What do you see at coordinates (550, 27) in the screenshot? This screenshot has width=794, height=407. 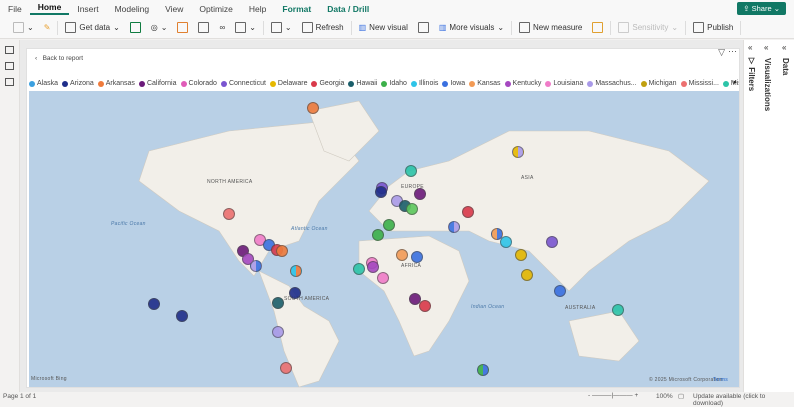 I see `new-measure-button: New measure` at bounding box center [550, 27].